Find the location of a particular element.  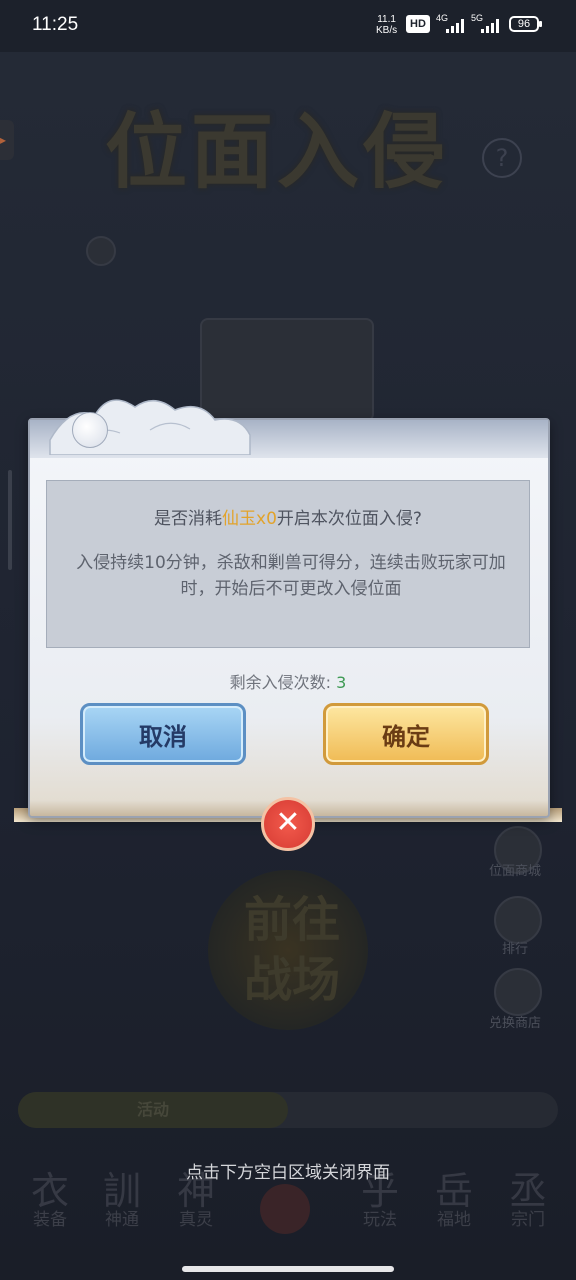

question-prefix: 是否消耗 is located at coordinates (188, 519).